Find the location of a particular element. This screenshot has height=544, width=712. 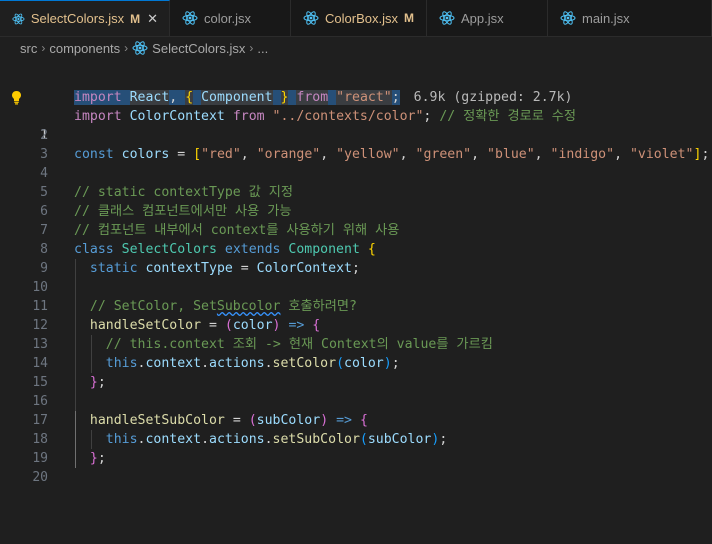

token: React is located at coordinates (149, 97).